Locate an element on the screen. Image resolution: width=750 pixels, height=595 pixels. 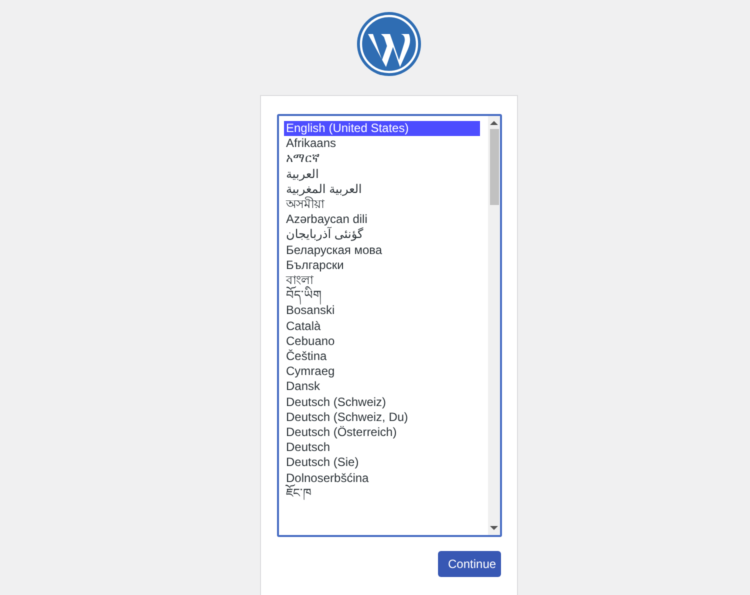
scrollbar is located at coordinates (494, 325).